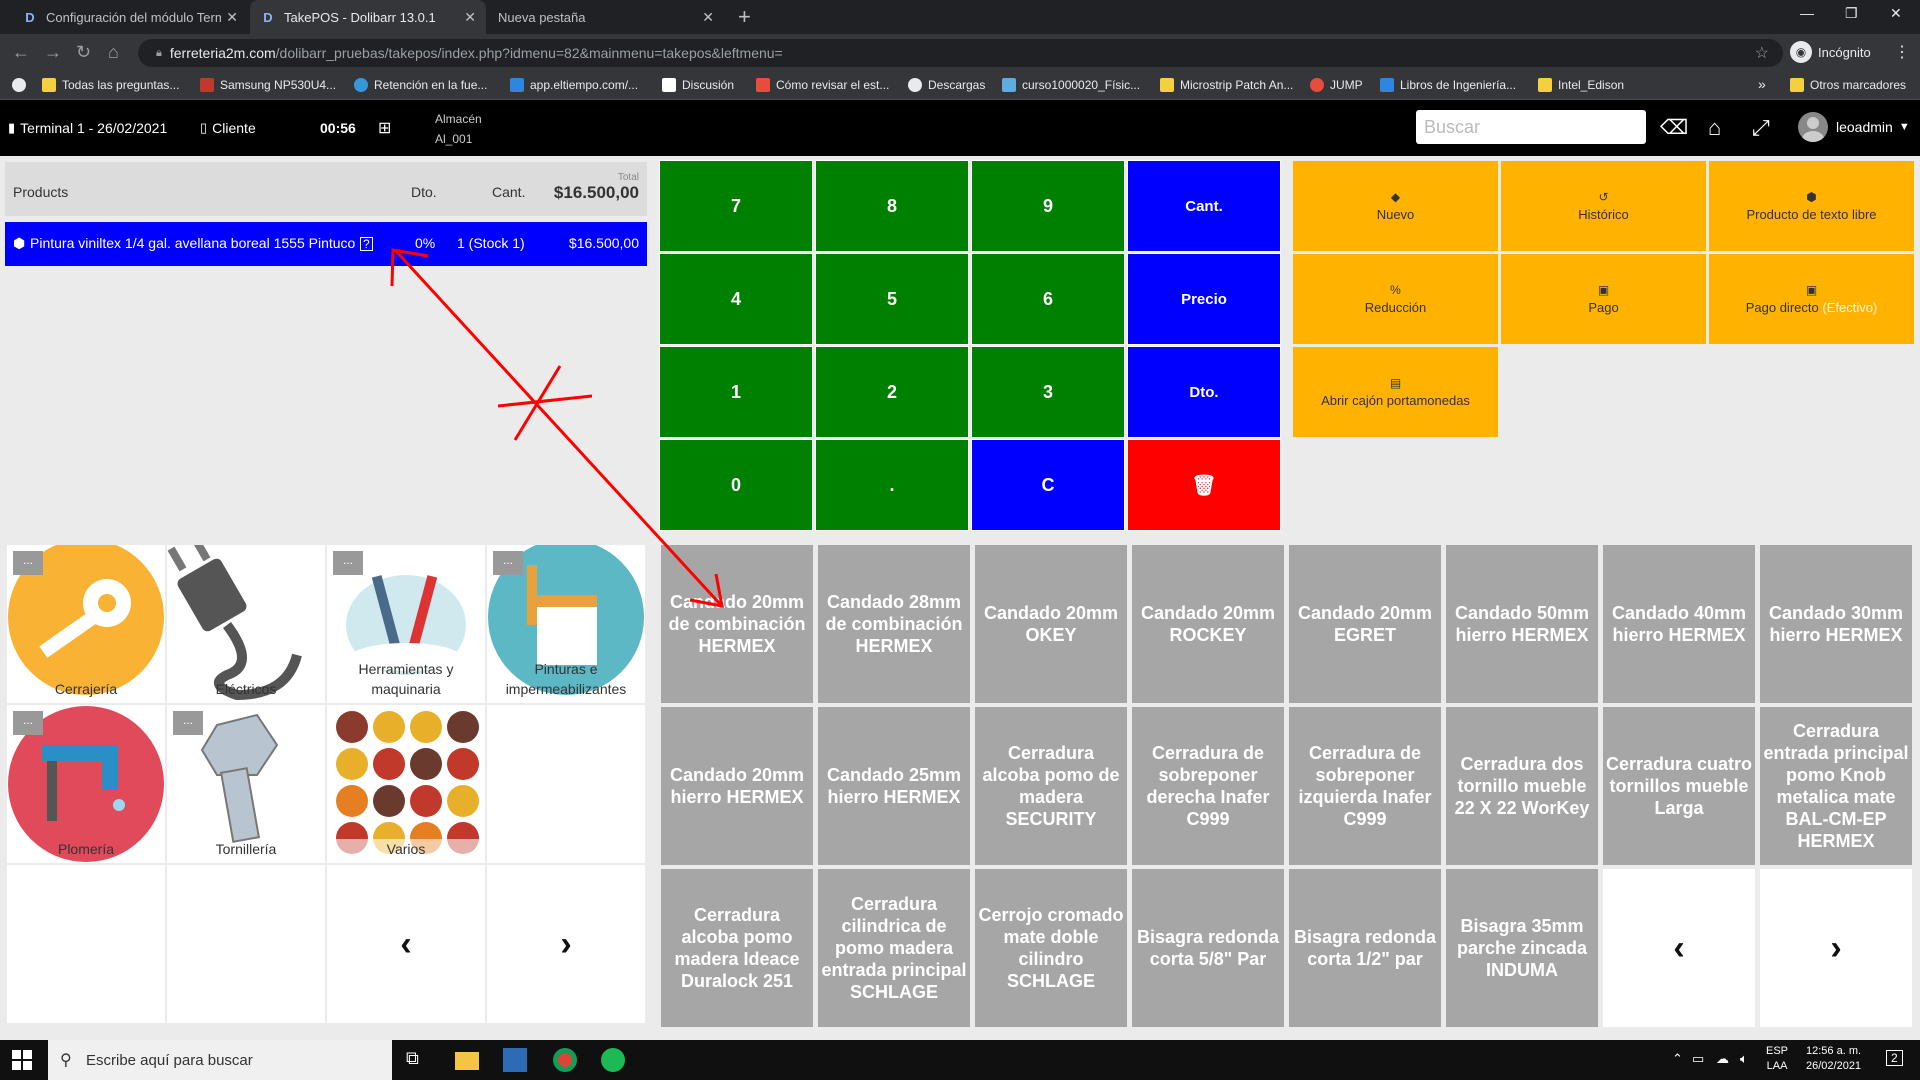 Image resolution: width=1920 pixels, height=1080 pixels. Describe the element at coordinates (1603, 299) in the screenshot. I see `payment-button: ▣ Pago` at that location.